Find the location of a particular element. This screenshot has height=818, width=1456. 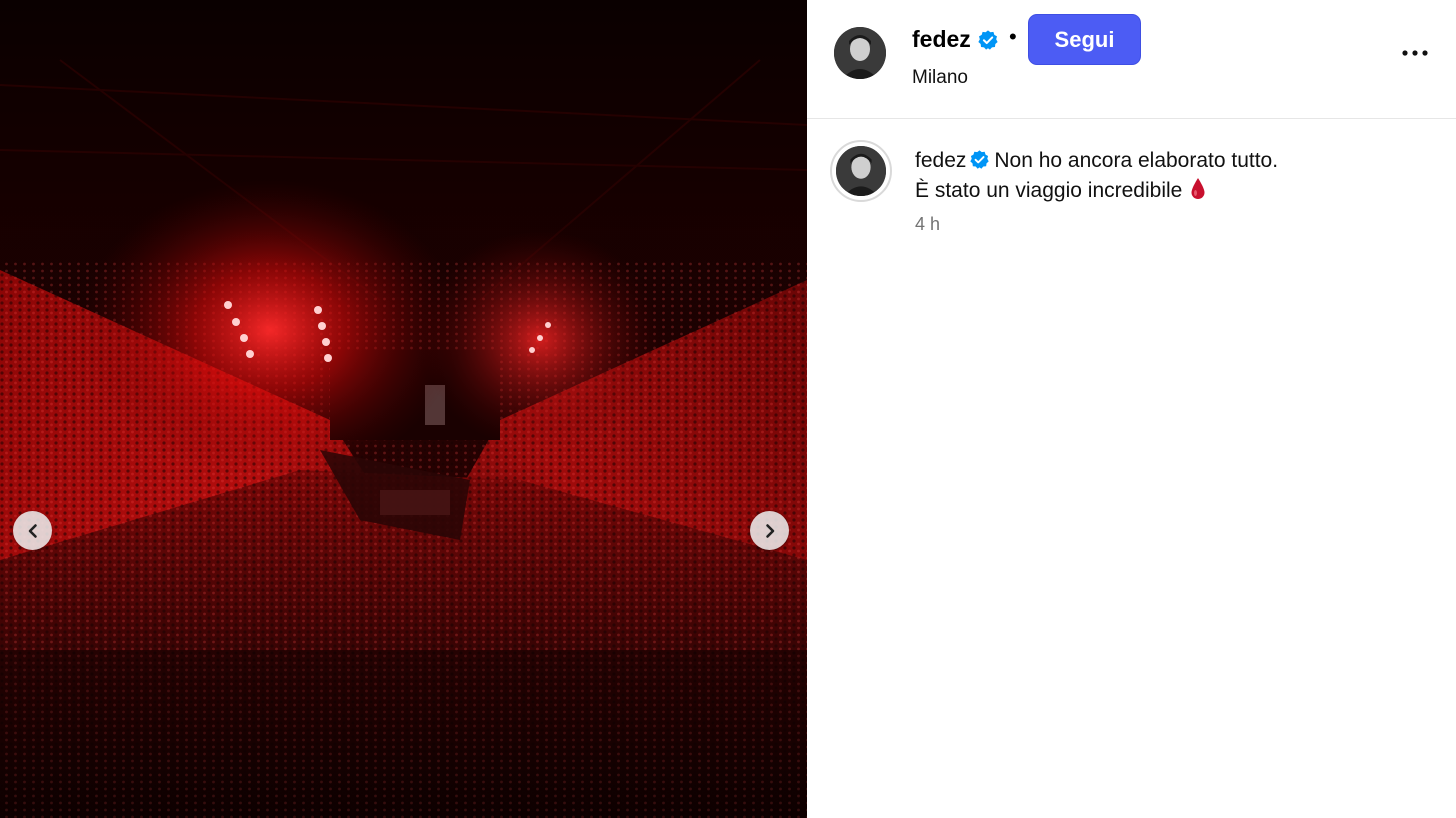

chevron-right-icon is located at coordinates (769, 530).